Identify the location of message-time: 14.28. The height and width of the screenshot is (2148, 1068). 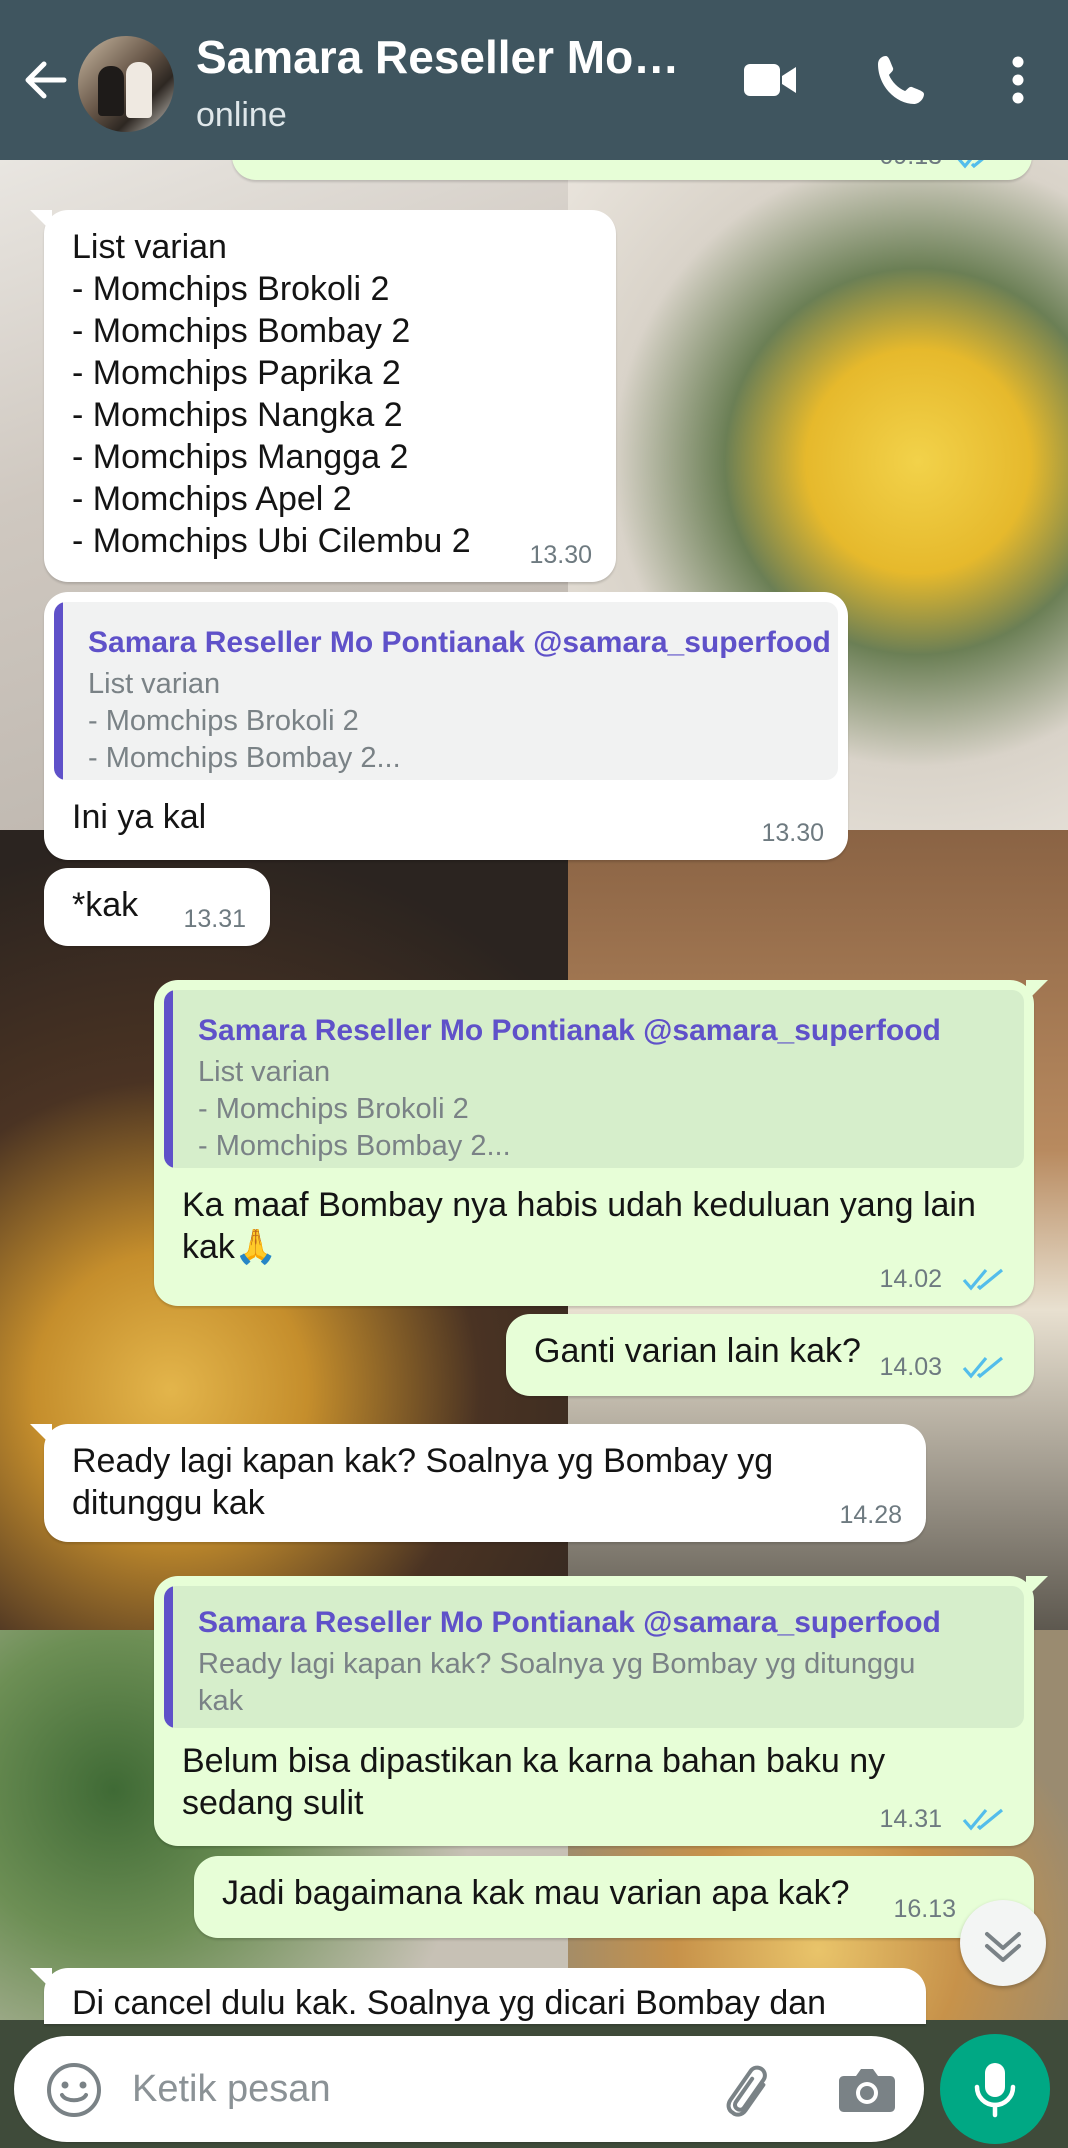
(870, 1515).